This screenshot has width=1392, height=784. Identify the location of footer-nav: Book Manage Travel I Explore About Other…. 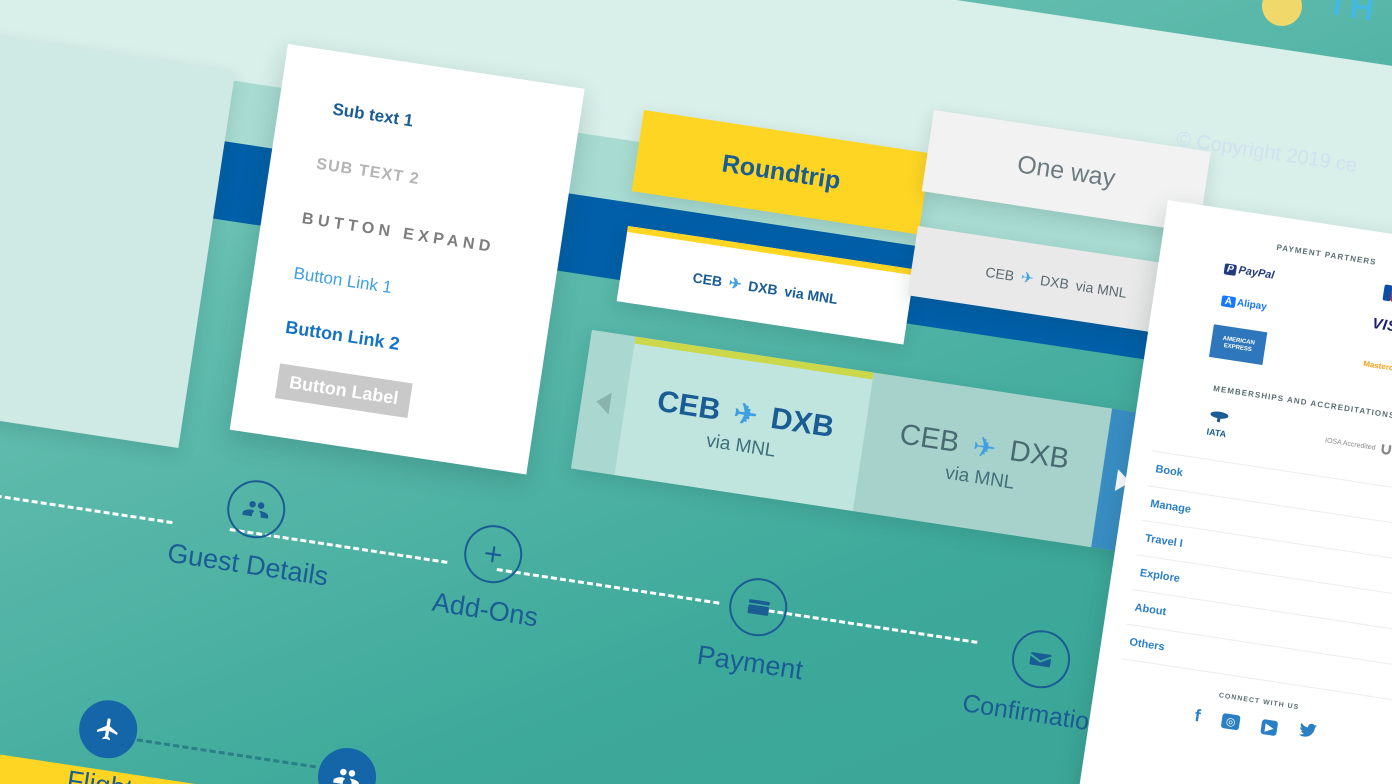
(1256, 576).